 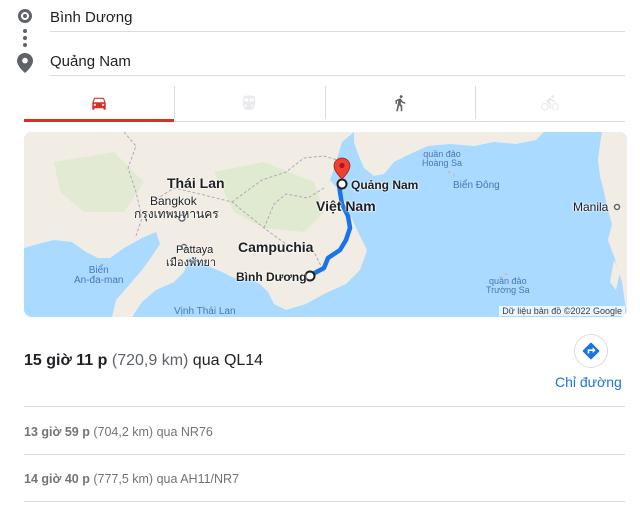 I want to click on directions-circle, so click(x=591, y=351).